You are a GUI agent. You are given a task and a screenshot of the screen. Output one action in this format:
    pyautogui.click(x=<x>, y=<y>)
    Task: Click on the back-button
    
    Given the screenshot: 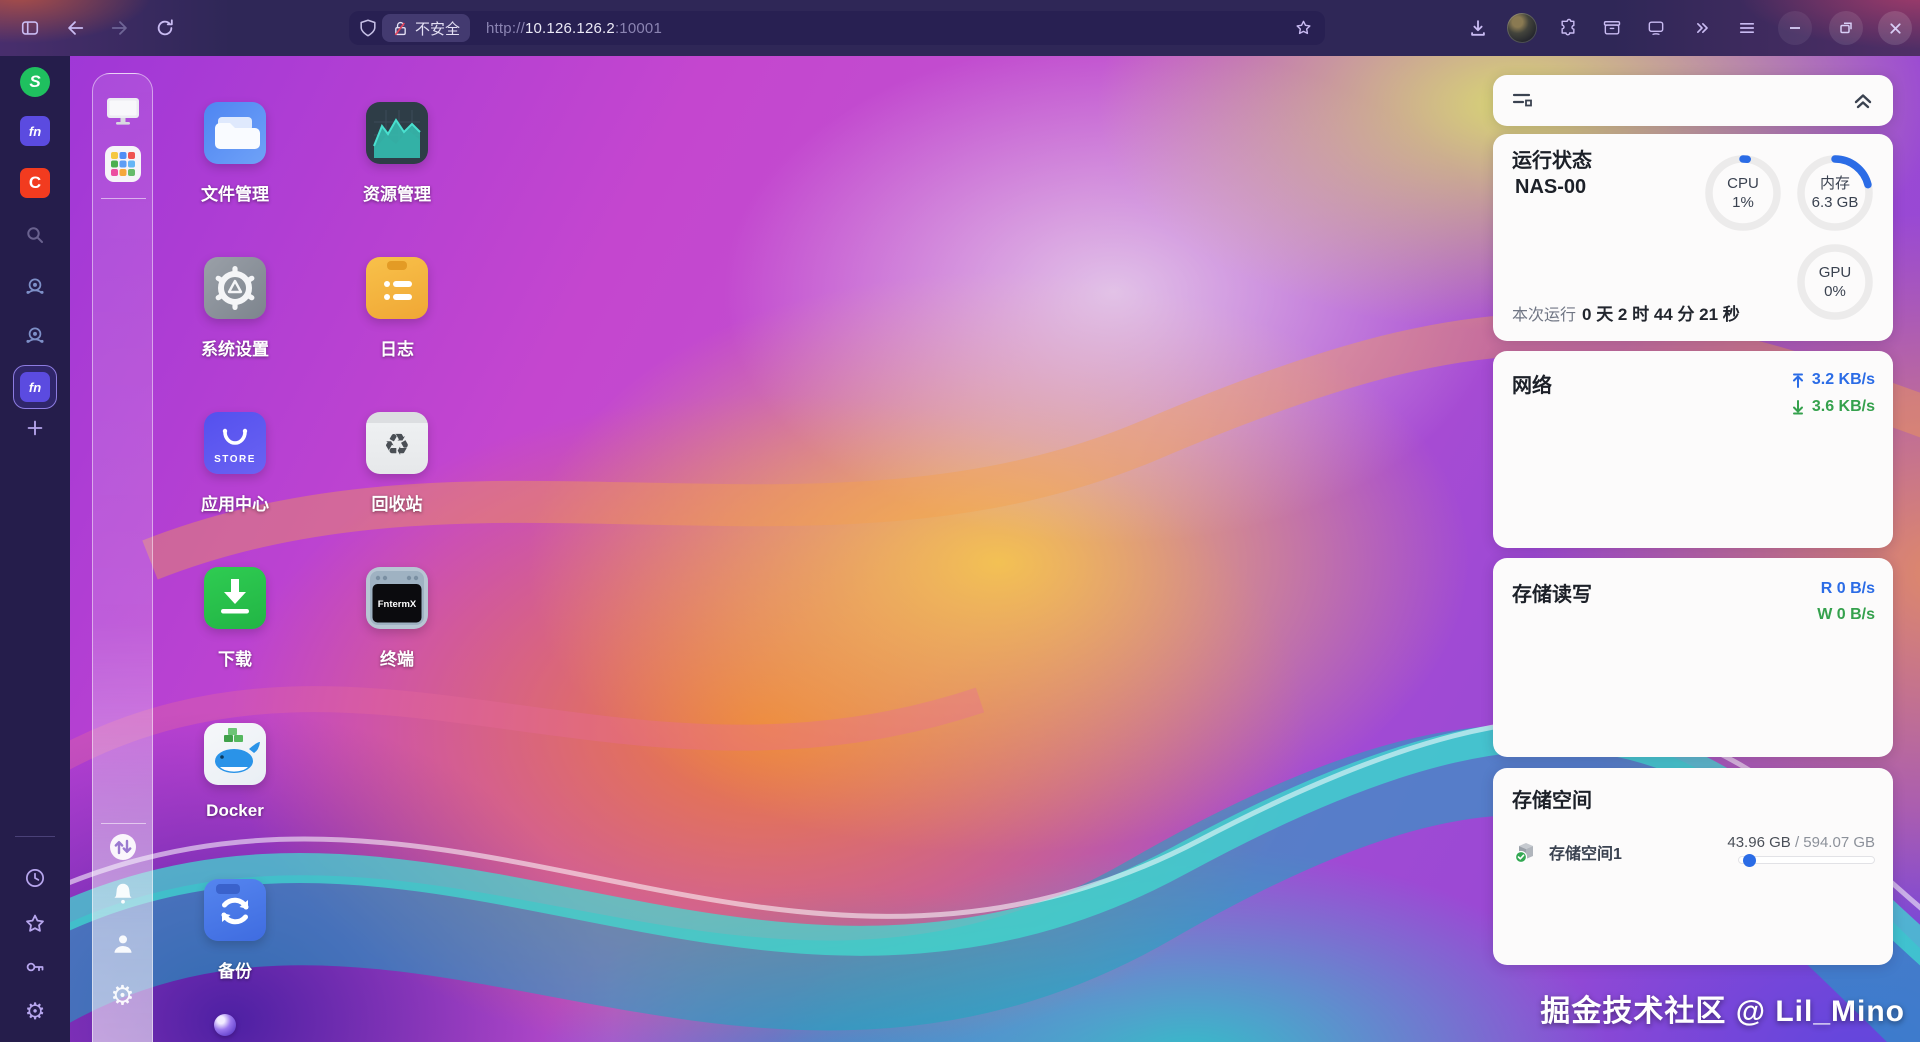 What is the action you would take?
    pyautogui.click(x=75, y=28)
    